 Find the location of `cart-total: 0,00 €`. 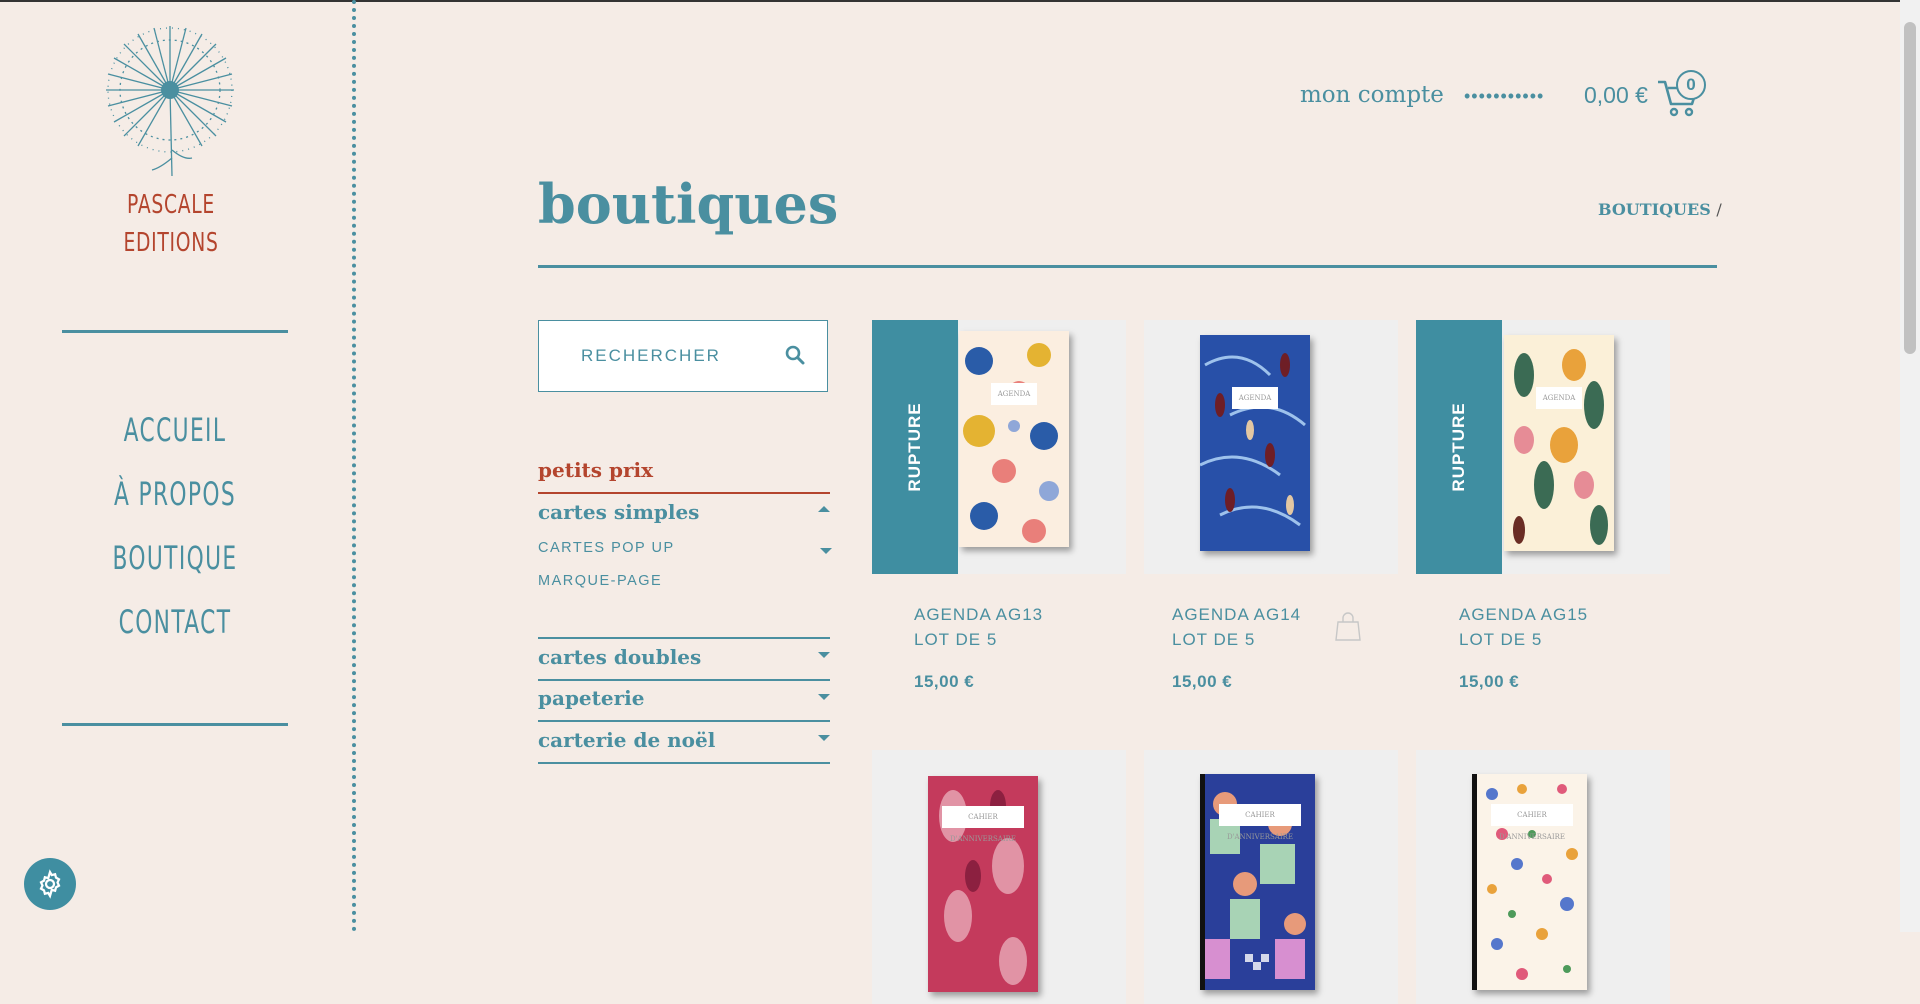

cart-total: 0,00 € is located at coordinates (1616, 95).